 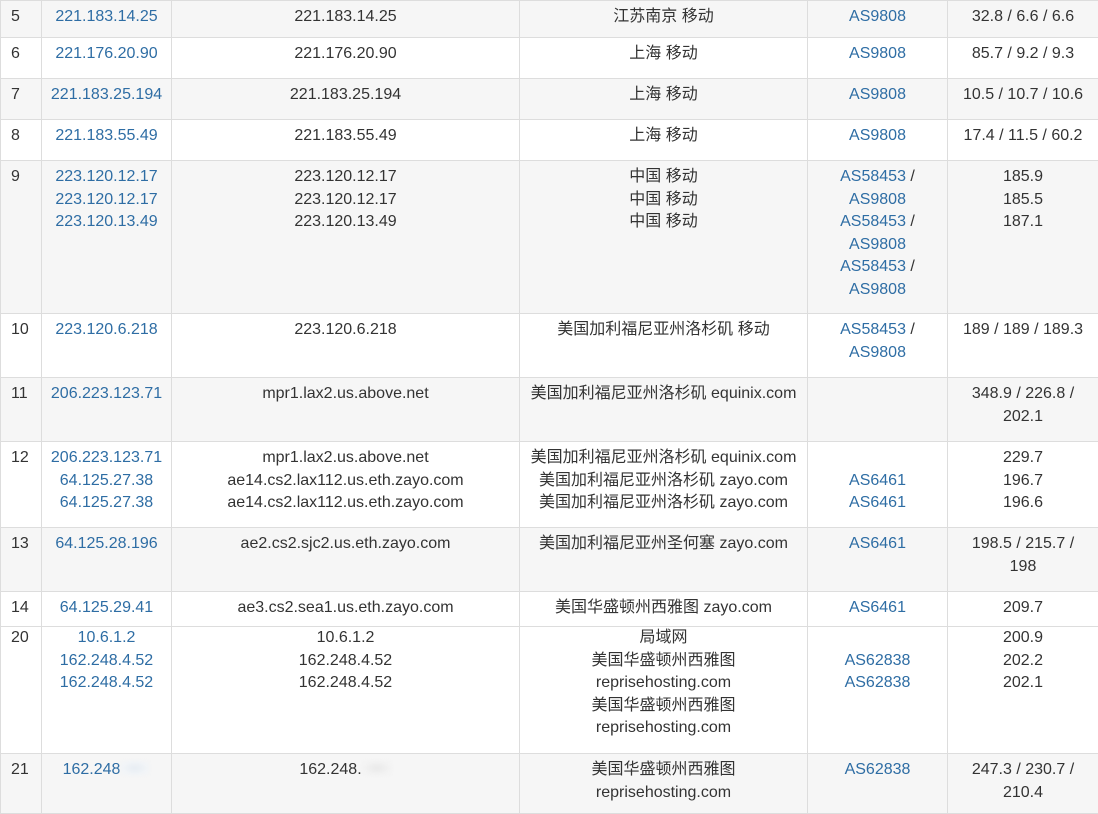 What do you see at coordinates (1023, 638) in the screenshot?
I see `latency: 200.9` at bounding box center [1023, 638].